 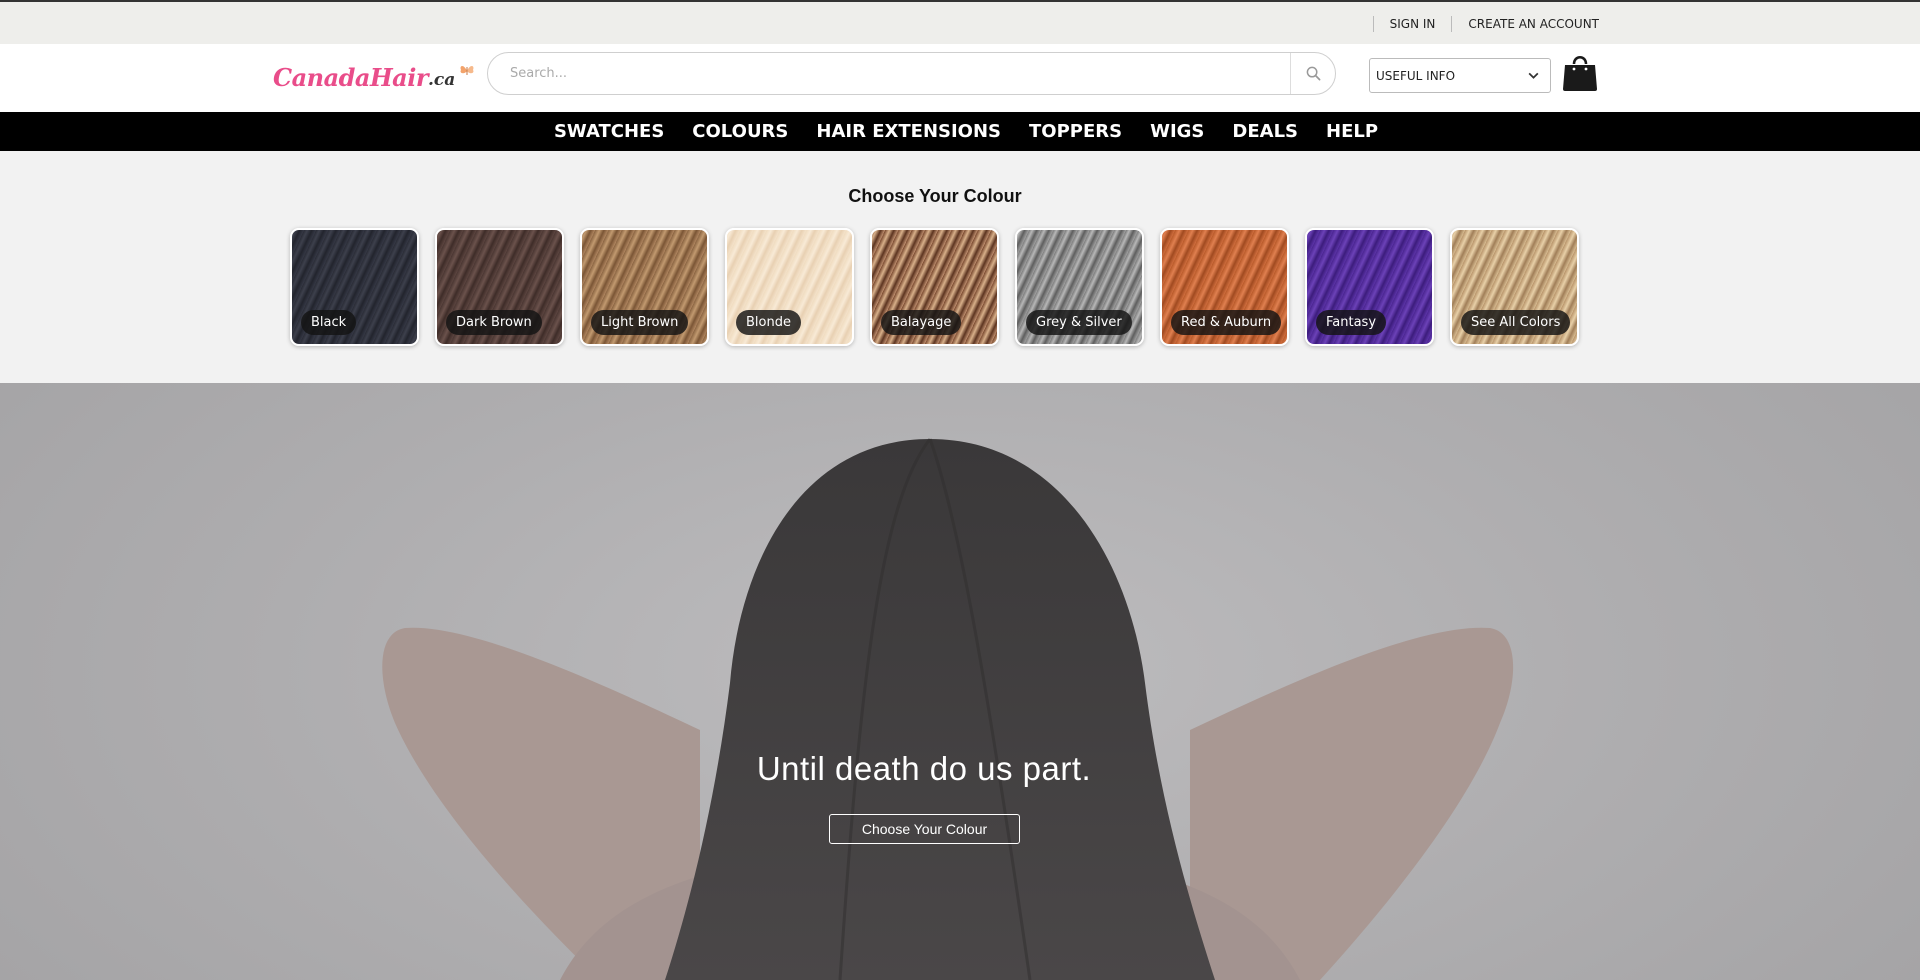 I want to click on swatch-fantasy: Fantasy, so click(x=1369, y=287).